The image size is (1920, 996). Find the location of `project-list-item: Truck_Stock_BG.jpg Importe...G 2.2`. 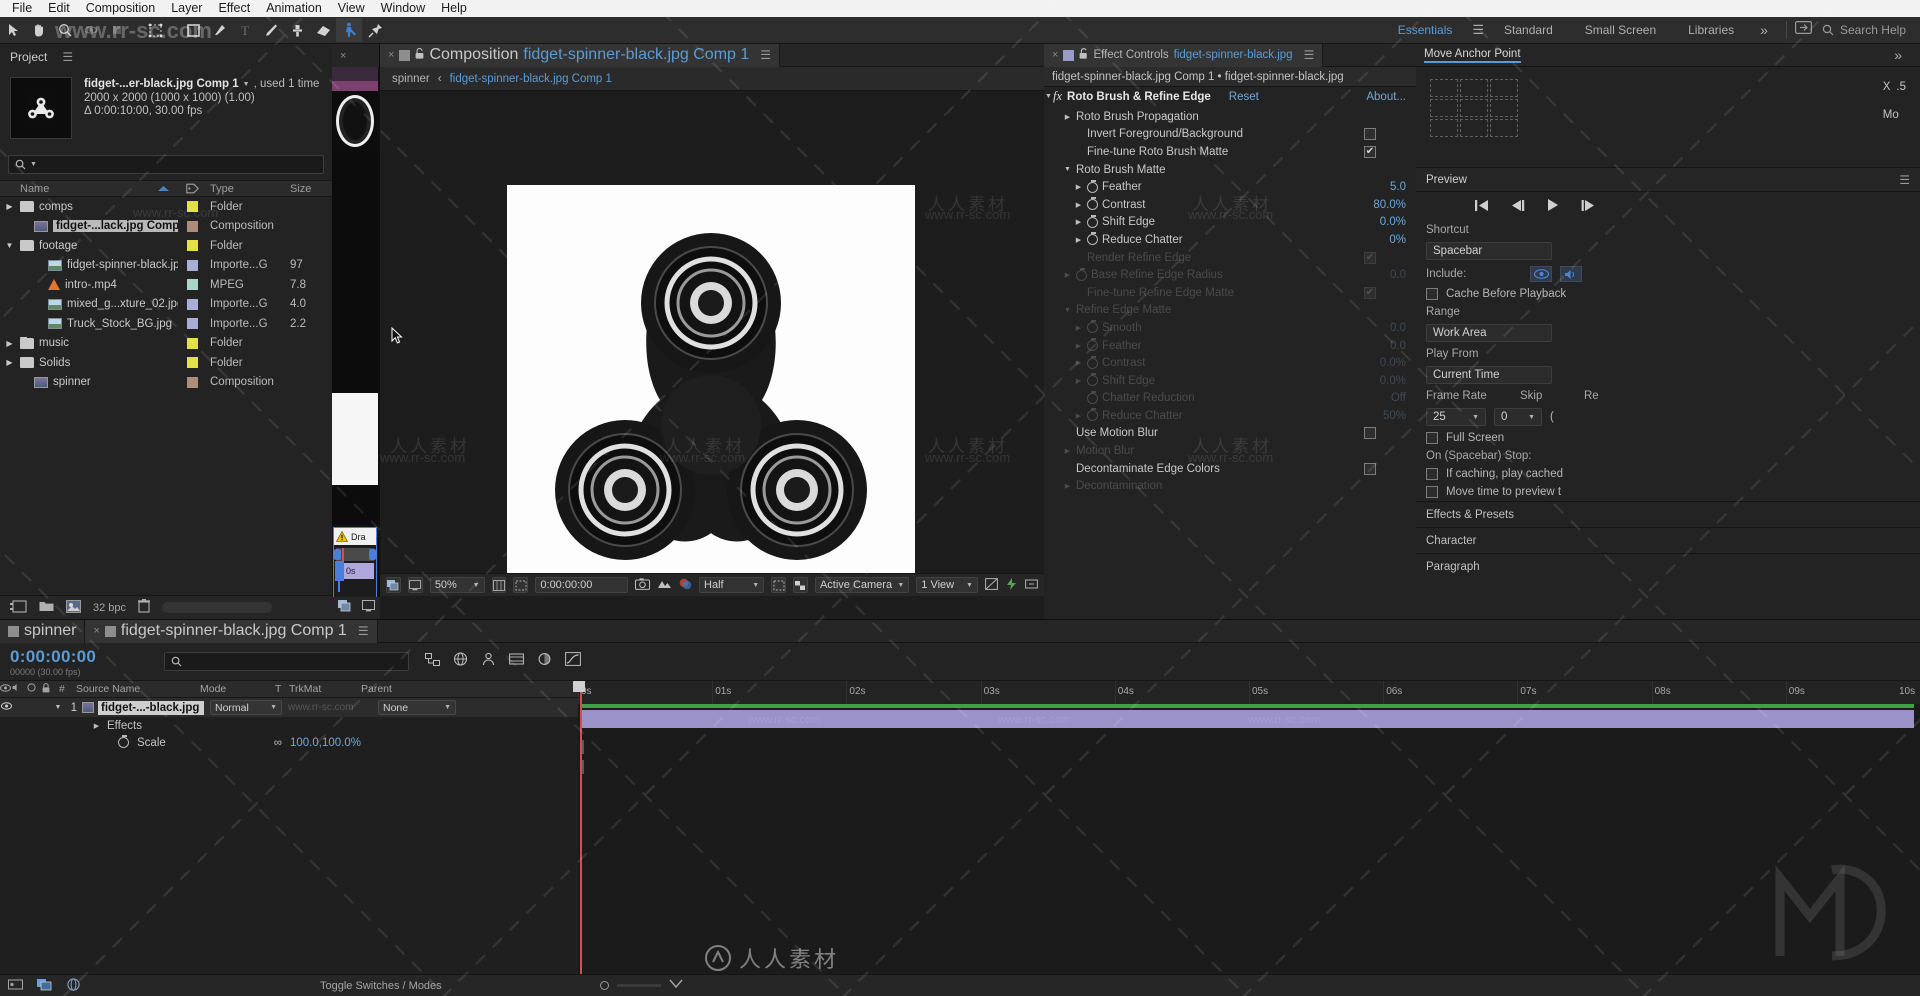

project-list-item: Truck_Stock_BG.jpg Importe...G 2.2 is located at coordinates (166, 324).